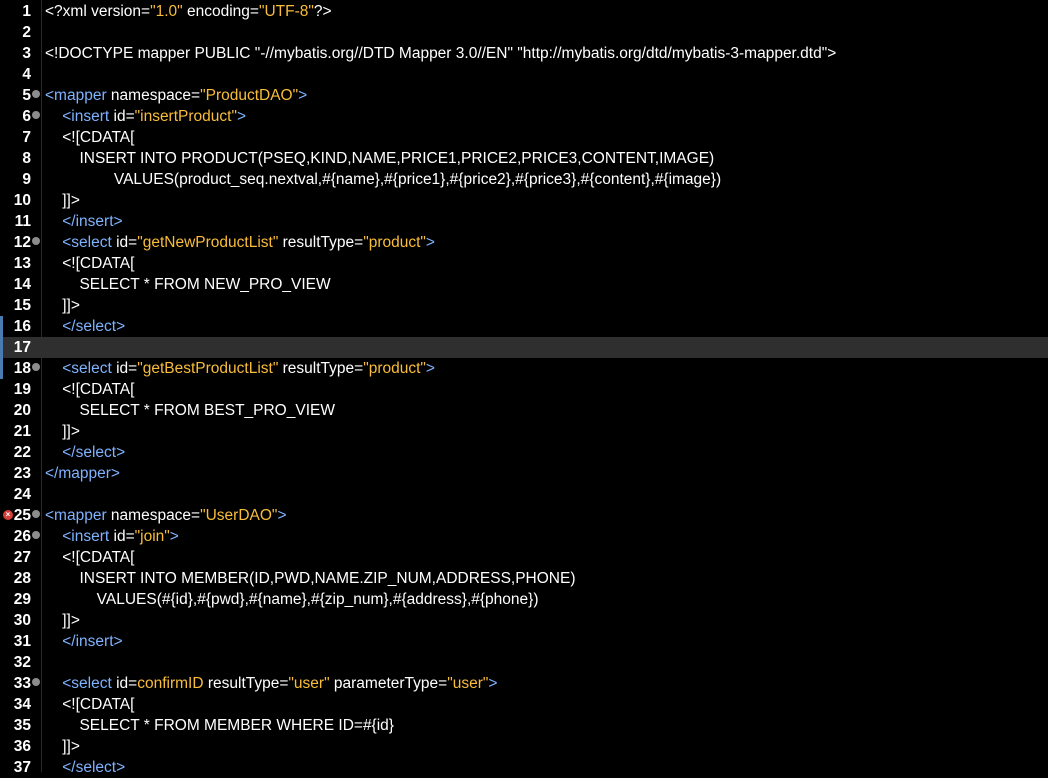  What do you see at coordinates (188, 11) in the screenshot?
I see `line-code: <?xml version="1.0" encoding="UTF-8"?>` at bounding box center [188, 11].